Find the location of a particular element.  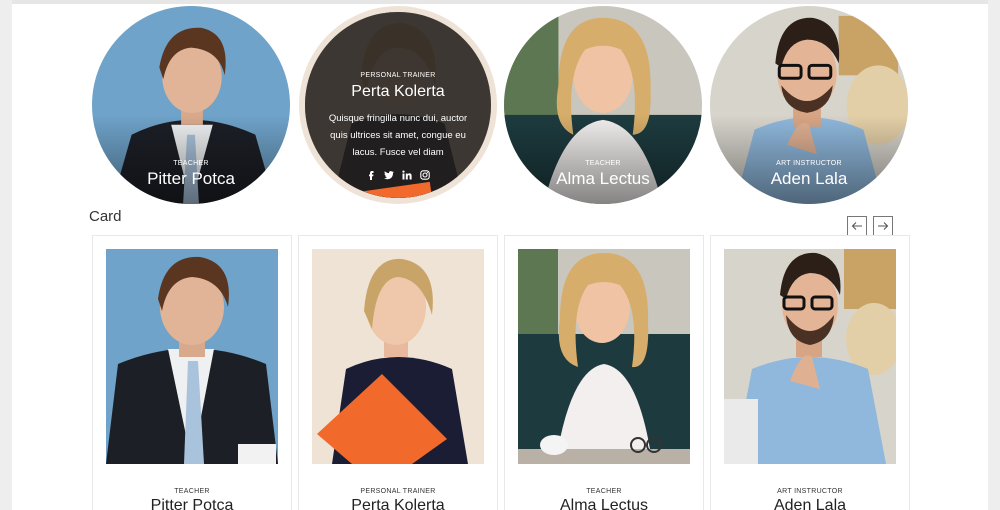

section-title: Card is located at coordinates (105, 216).